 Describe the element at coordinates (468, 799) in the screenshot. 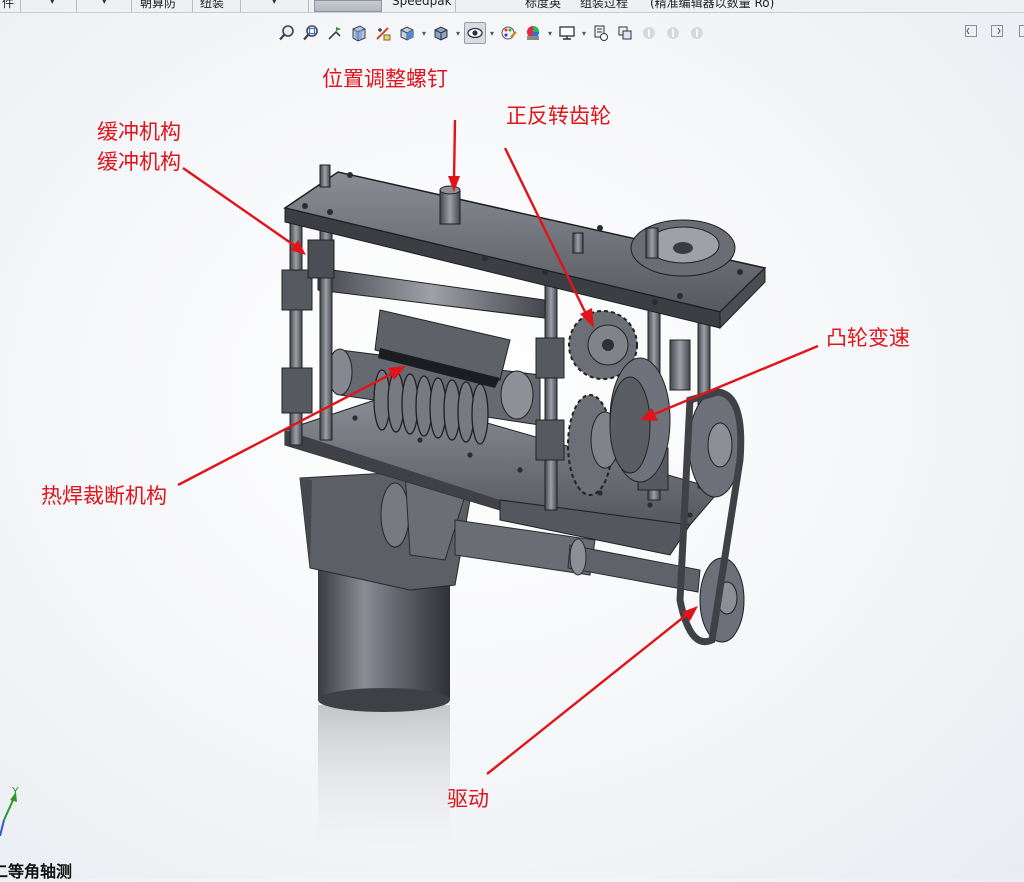

I see `label-drive: 驱动` at that location.